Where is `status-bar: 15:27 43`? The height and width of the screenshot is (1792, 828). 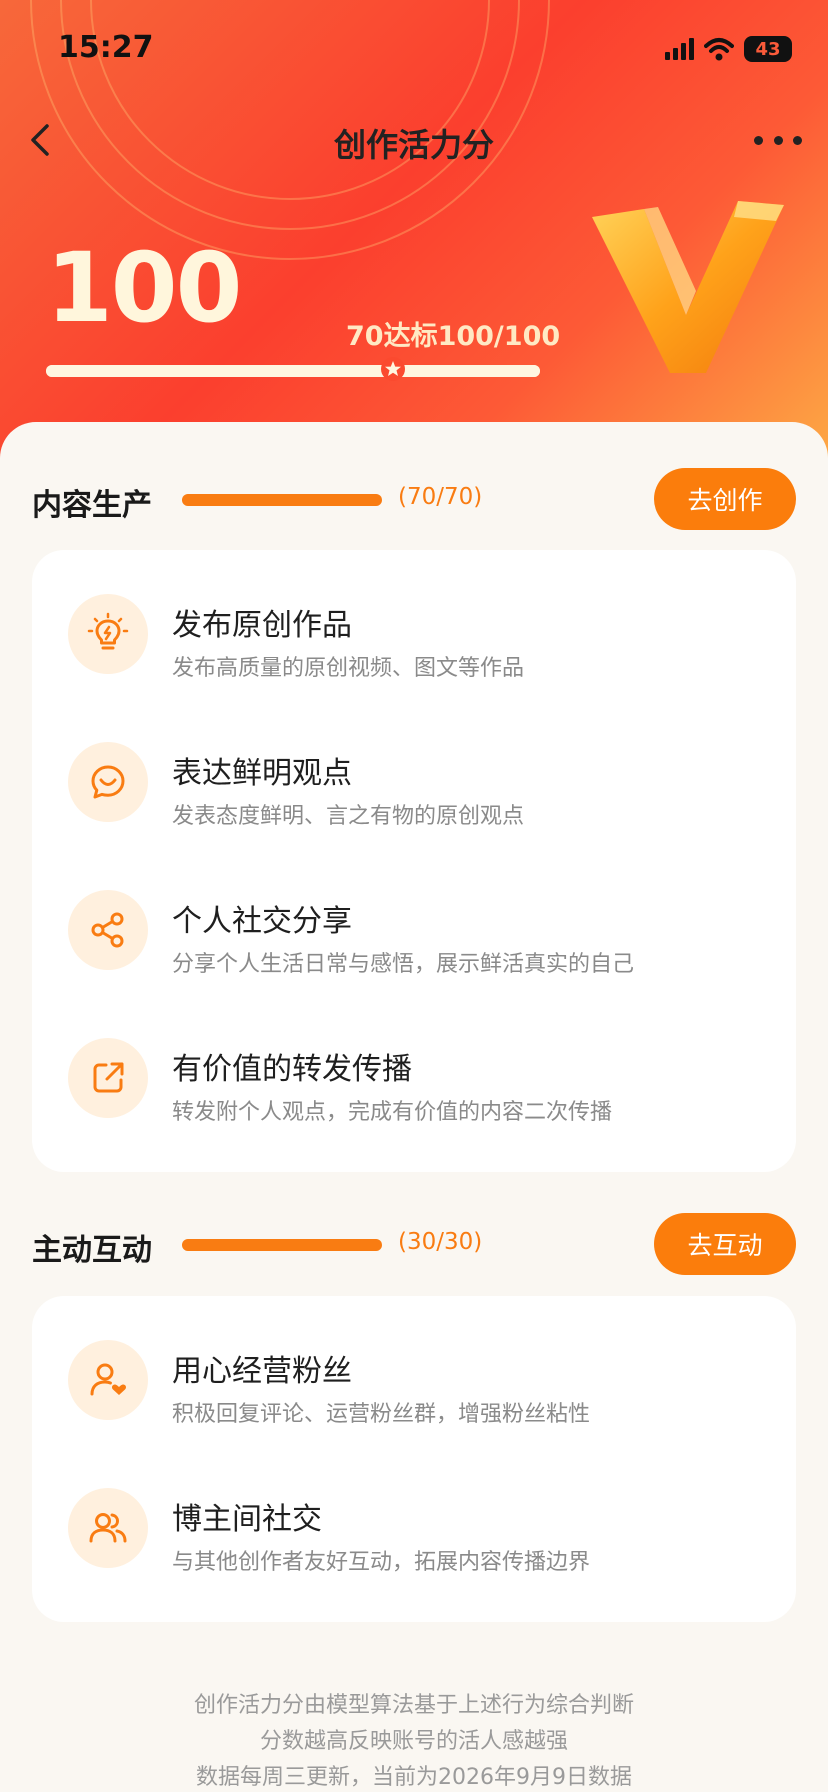
status-bar: 15:27 43 is located at coordinates (414, 50).